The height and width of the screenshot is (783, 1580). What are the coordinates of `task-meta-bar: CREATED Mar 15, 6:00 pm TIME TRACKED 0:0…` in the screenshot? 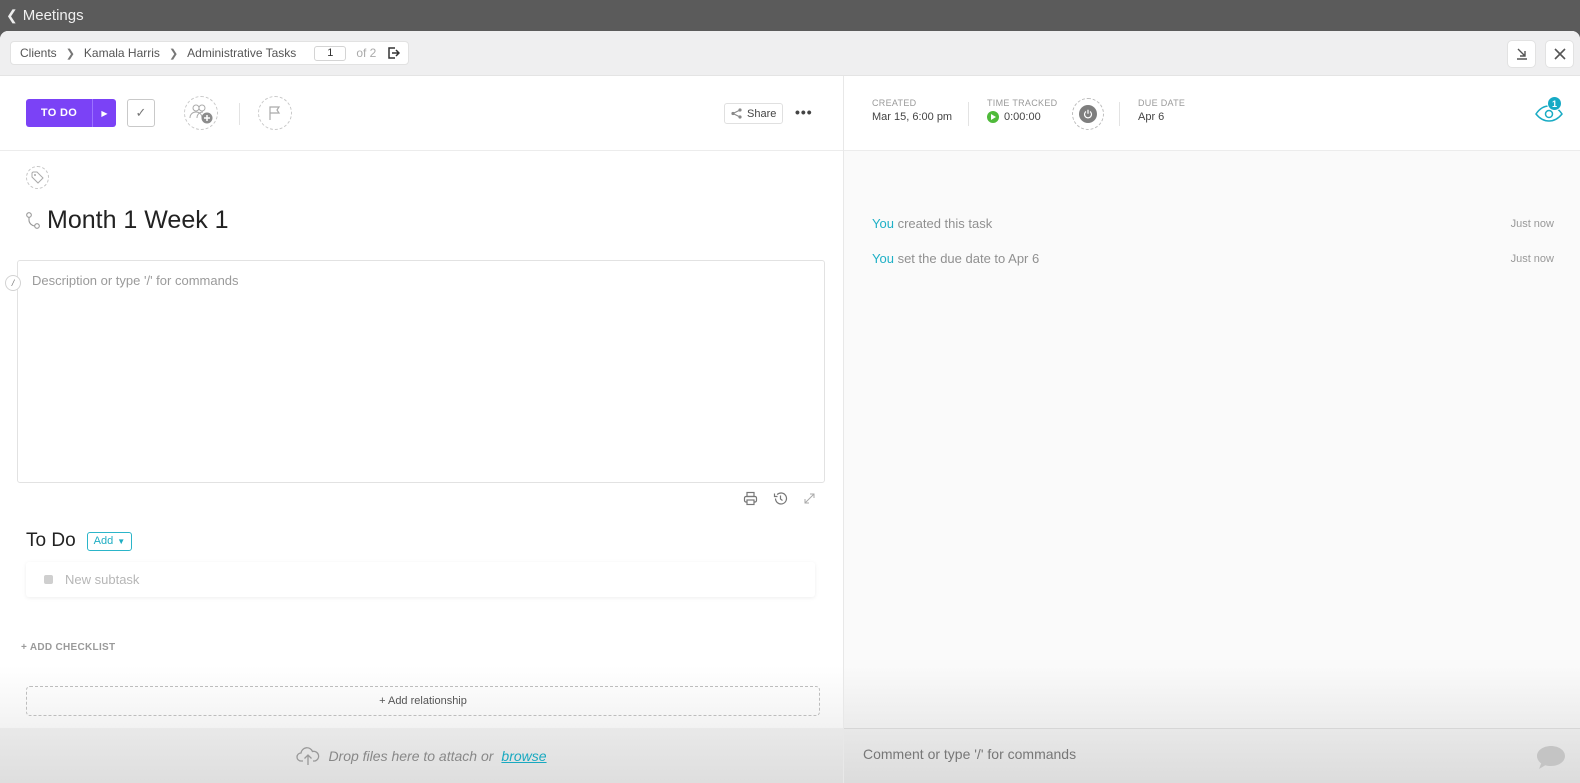 It's located at (1212, 113).